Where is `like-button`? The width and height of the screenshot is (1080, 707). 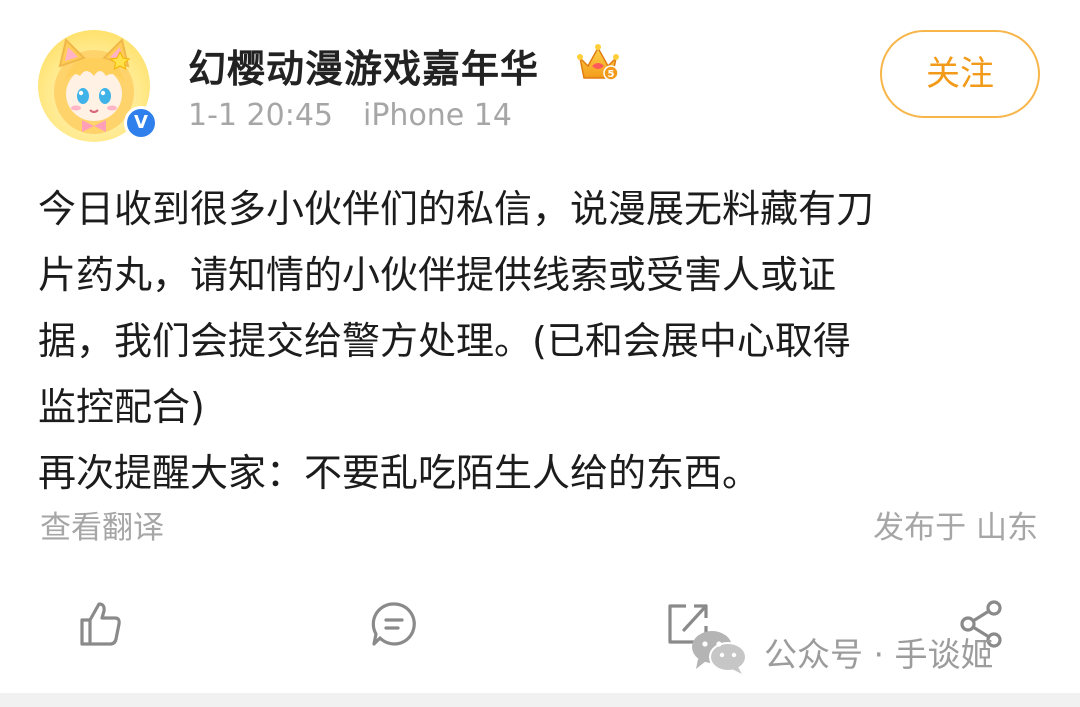 like-button is located at coordinates (100, 624).